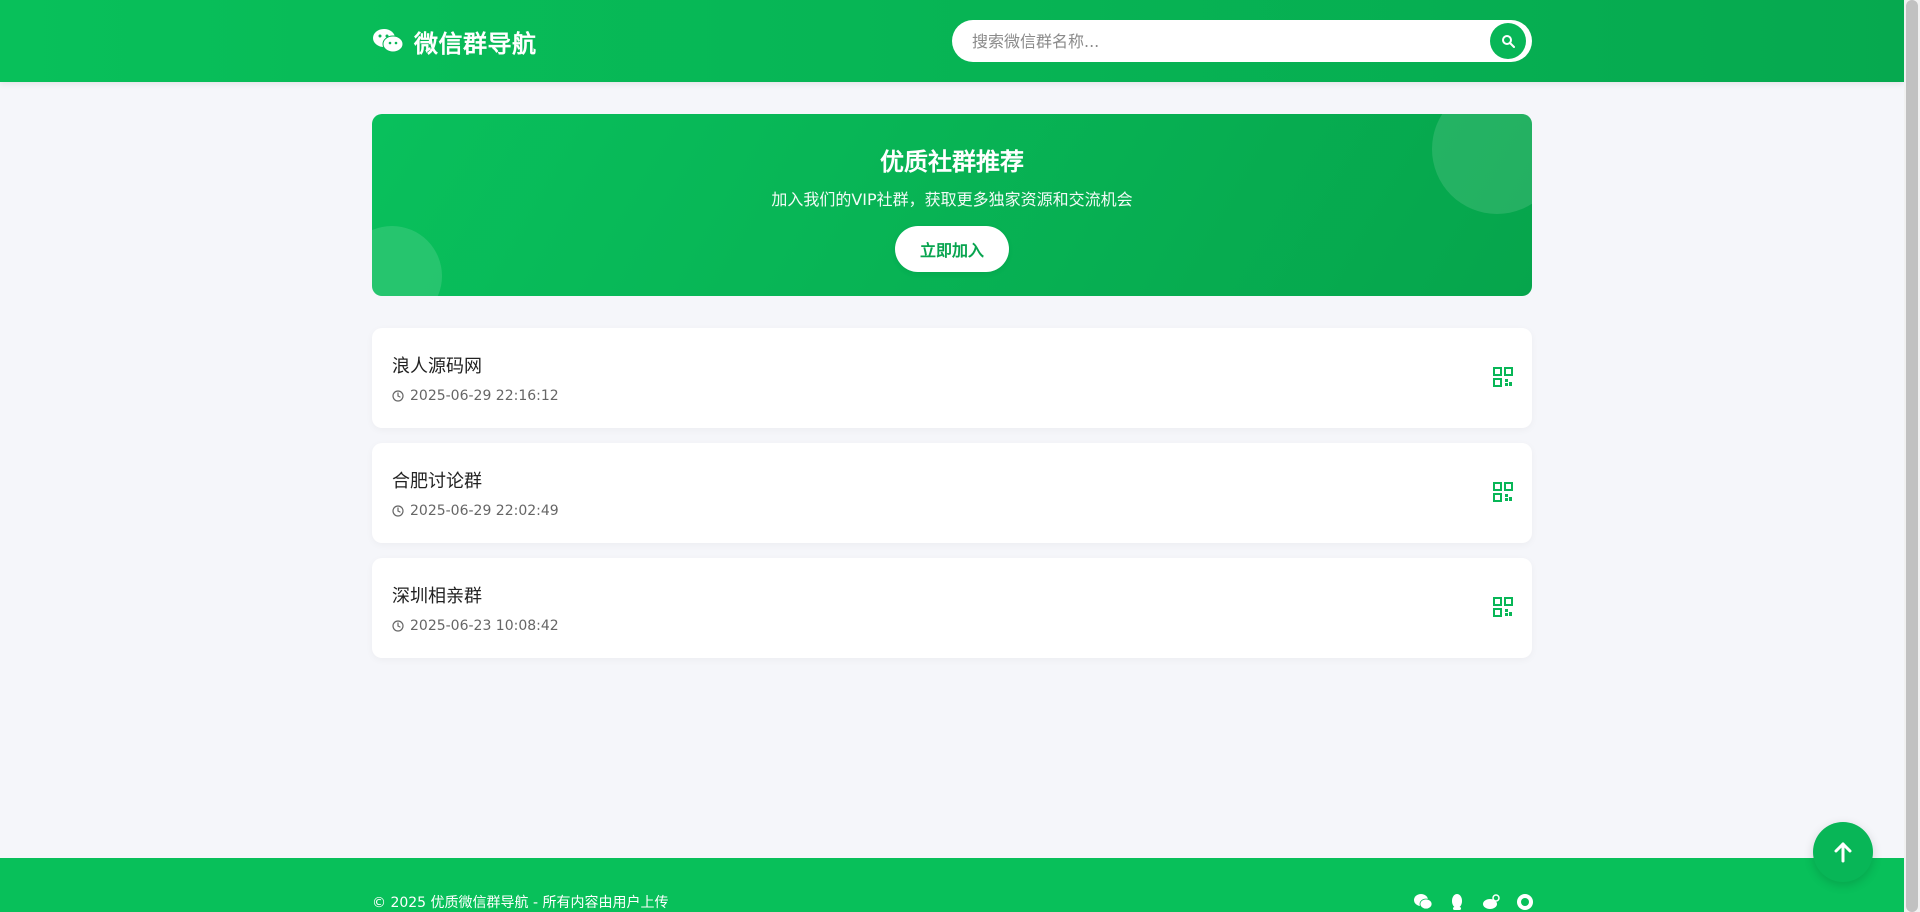 The width and height of the screenshot is (1920, 912). Describe the element at coordinates (484, 626) in the screenshot. I see `group-time-text: 2025-06-23 10:08:42` at that location.